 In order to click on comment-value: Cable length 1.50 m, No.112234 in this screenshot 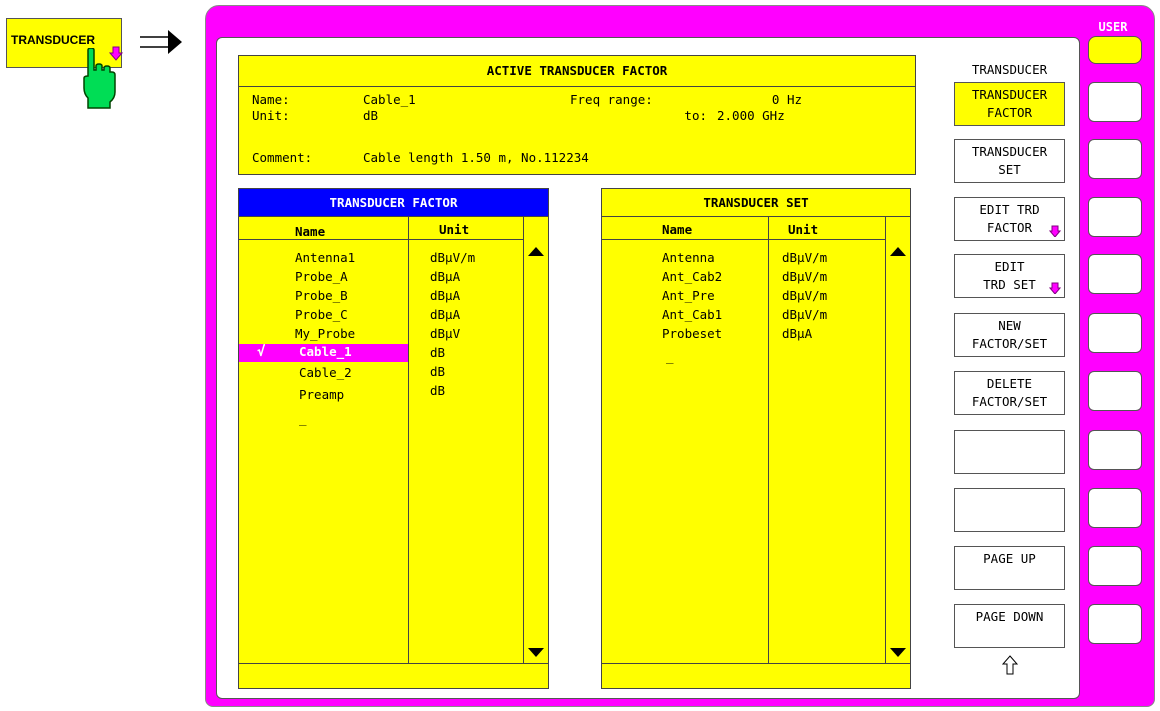, I will do `click(476, 157)`.